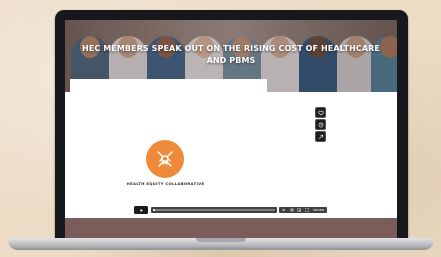 Image resolution: width=441 pixels, height=257 pixels. I want to click on volume-icon, so click(284, 210).